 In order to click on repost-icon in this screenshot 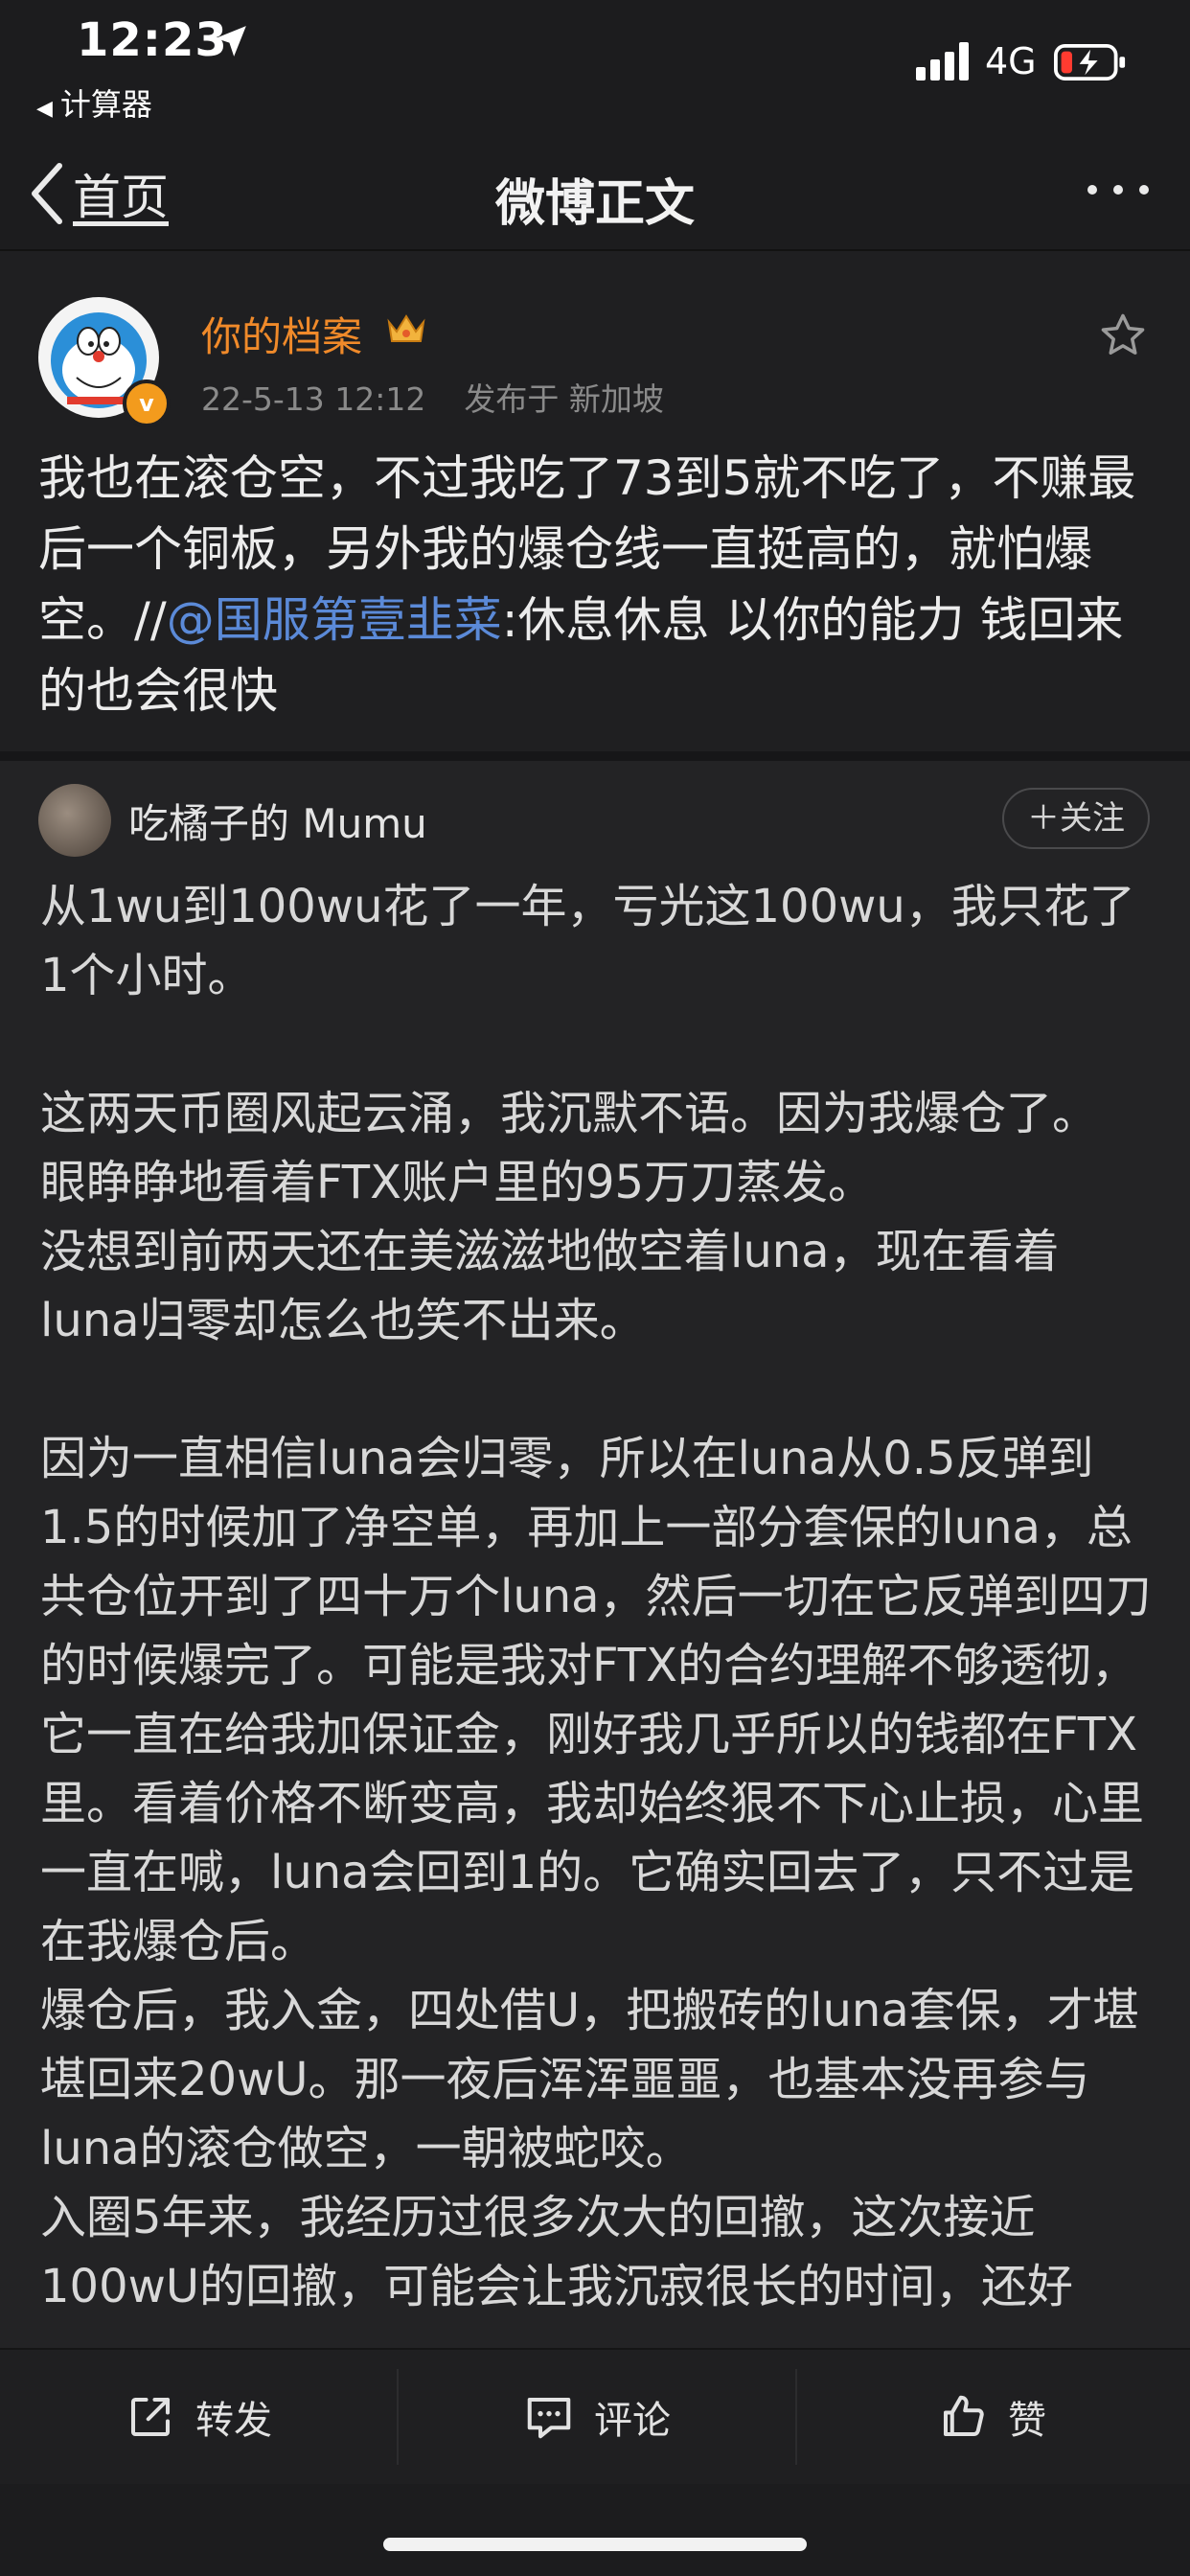, I will do `click(151, 2417)`.